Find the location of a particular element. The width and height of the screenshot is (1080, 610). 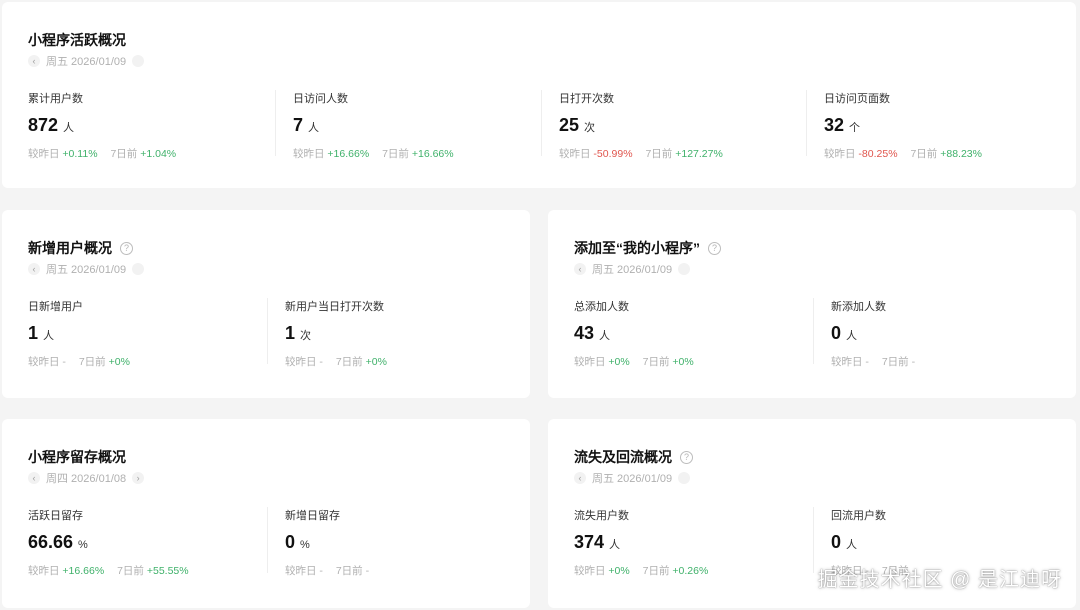

add-to-my-title-text: 添加至“我的小程序” is located at coordinates (637, 248).